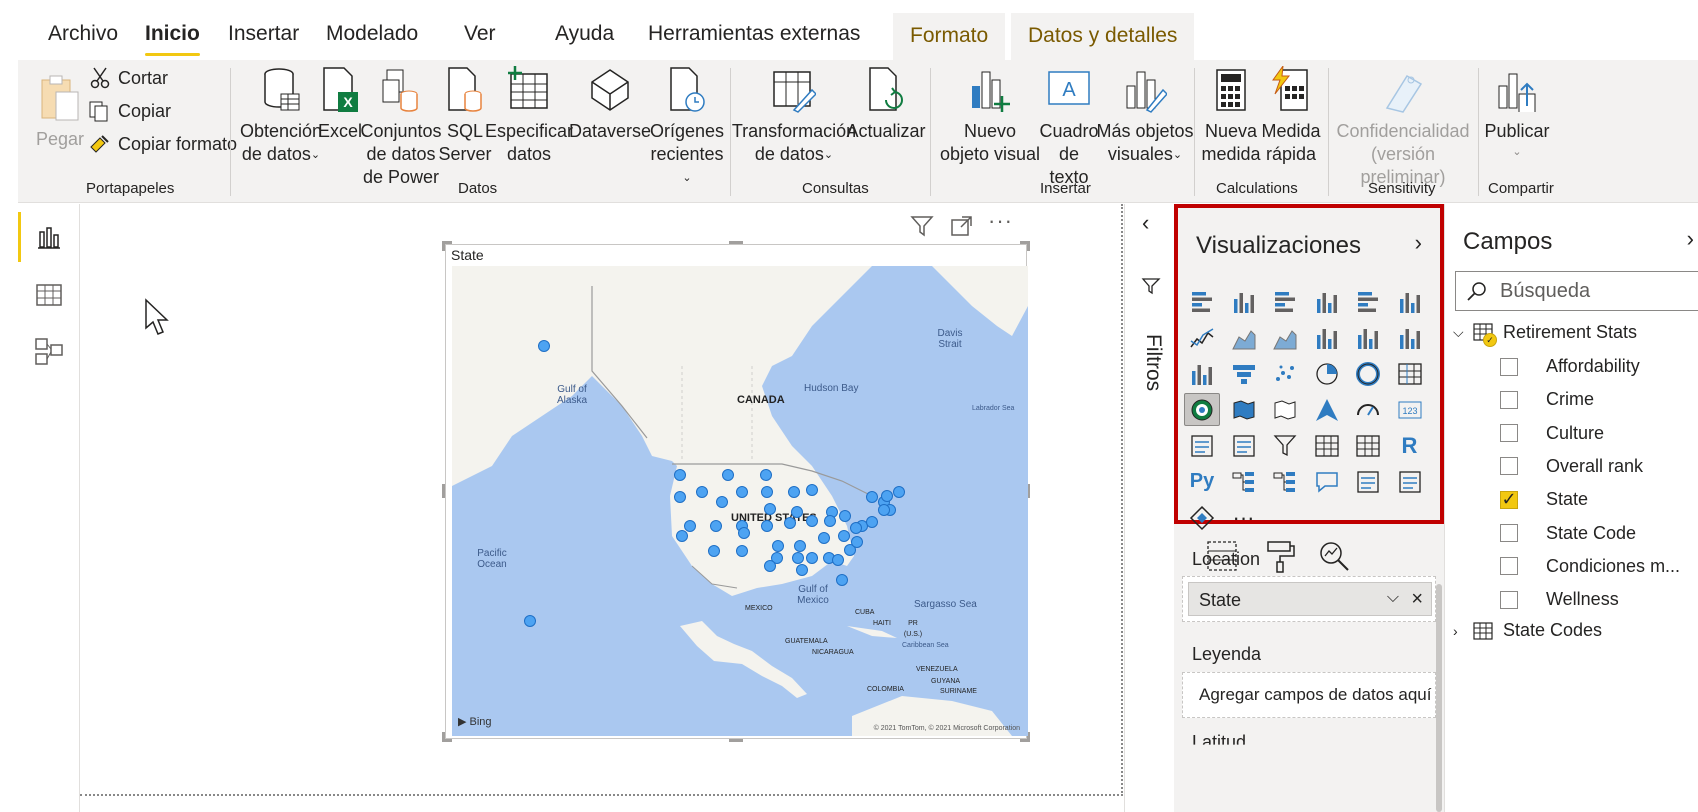  What do you see at coordinates (465, 116) in the screenshot?
I see `sql-server-button: SQL Server` at bounding box center [465, 116].